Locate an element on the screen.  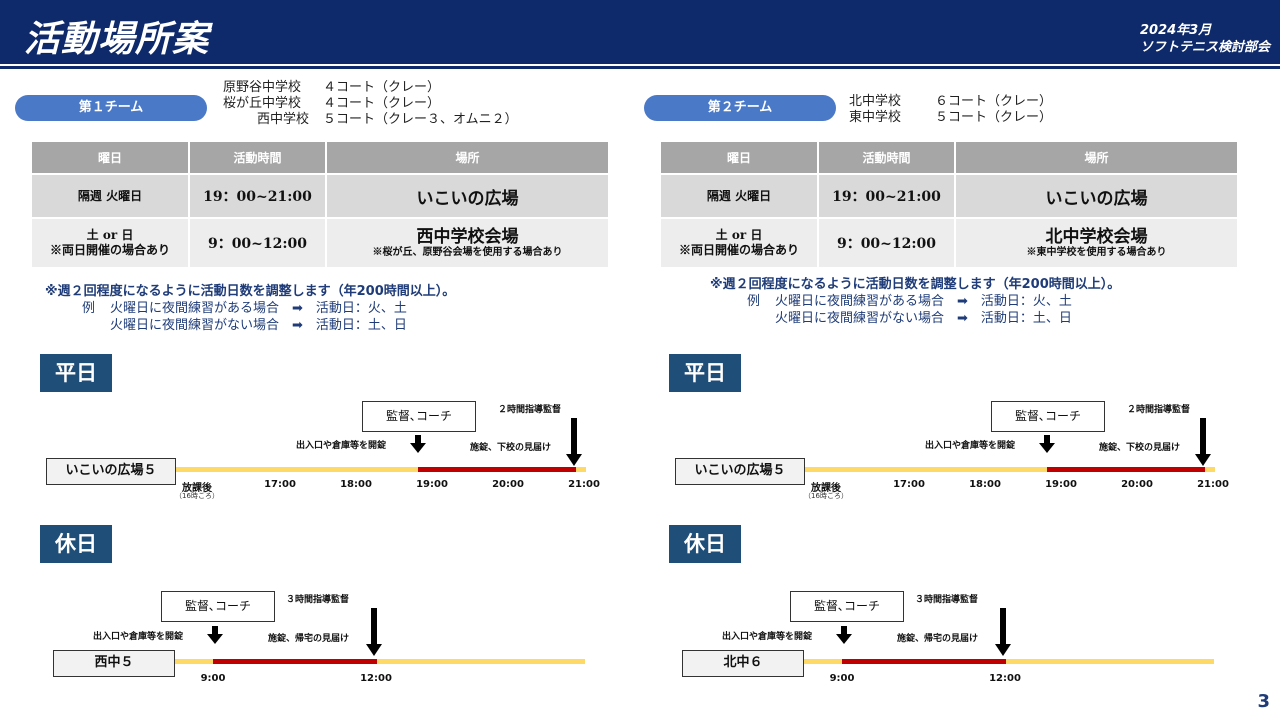
team-2-courts: 北中学校 ６コート（クレー） 東中学校 ５コート（クレー） is located at coordinates (950, 110).